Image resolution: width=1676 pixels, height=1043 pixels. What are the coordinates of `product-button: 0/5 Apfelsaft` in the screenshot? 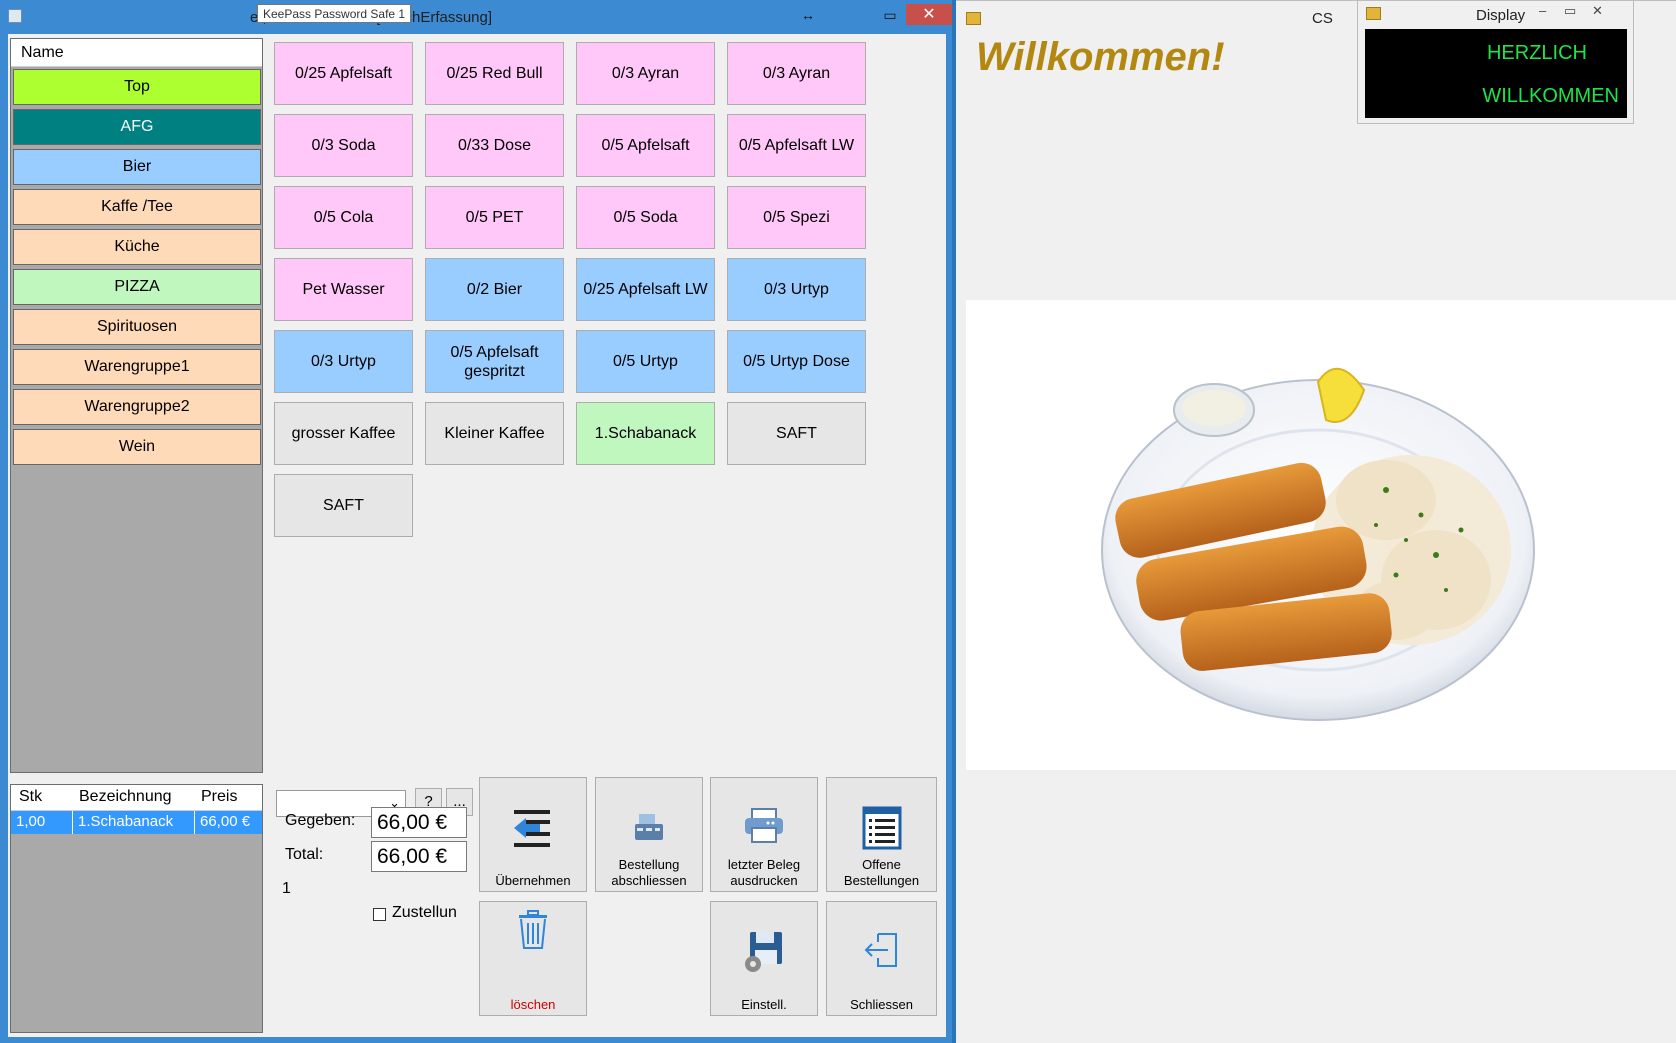 It's located at (645, 145).